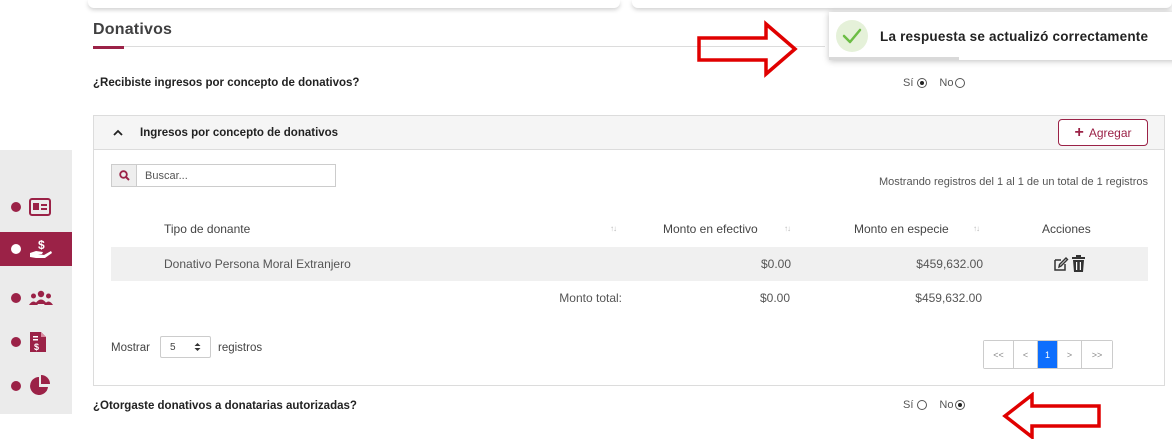 Image resolution: width=1172 pixels, height=439 pixels. I want to click on check-circle-icon, so click(852, 36).